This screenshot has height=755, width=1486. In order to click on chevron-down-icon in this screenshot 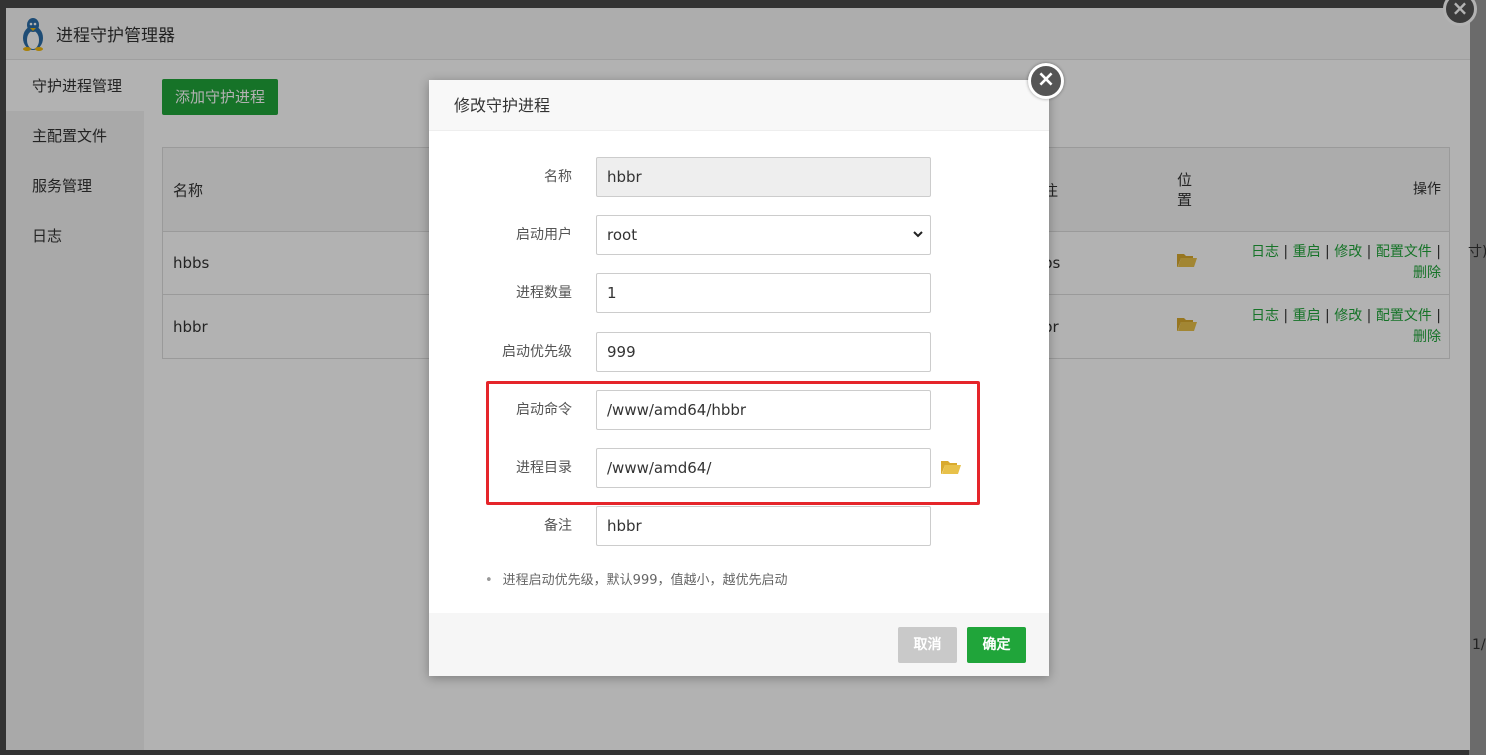, I will do `click(918, 234)`.